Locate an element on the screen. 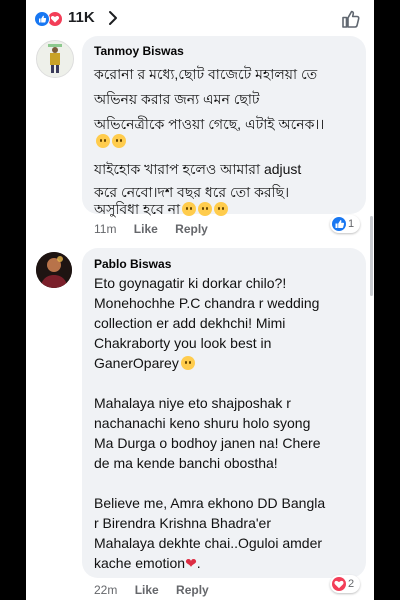  avatar-tanmoy is located at coordinates (55, 59).